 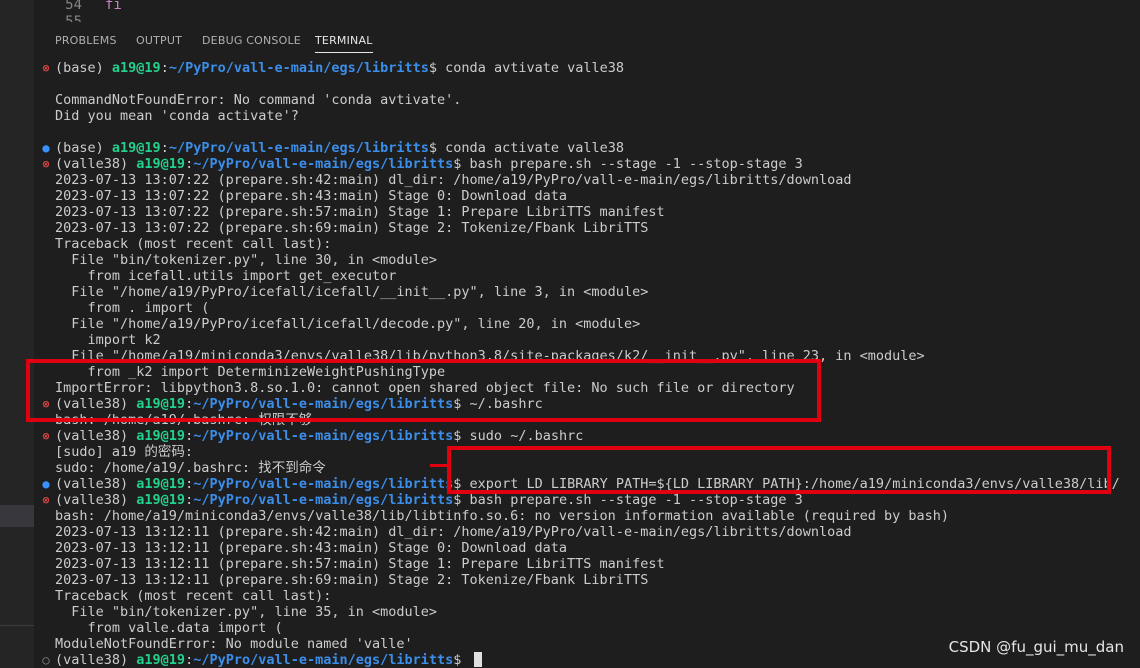 What do you see at coordinates (177, 116) in the screenshot?
I see `terminal-output-line: Did you mean 'conda activate'?` at bounding box center [177, 116].